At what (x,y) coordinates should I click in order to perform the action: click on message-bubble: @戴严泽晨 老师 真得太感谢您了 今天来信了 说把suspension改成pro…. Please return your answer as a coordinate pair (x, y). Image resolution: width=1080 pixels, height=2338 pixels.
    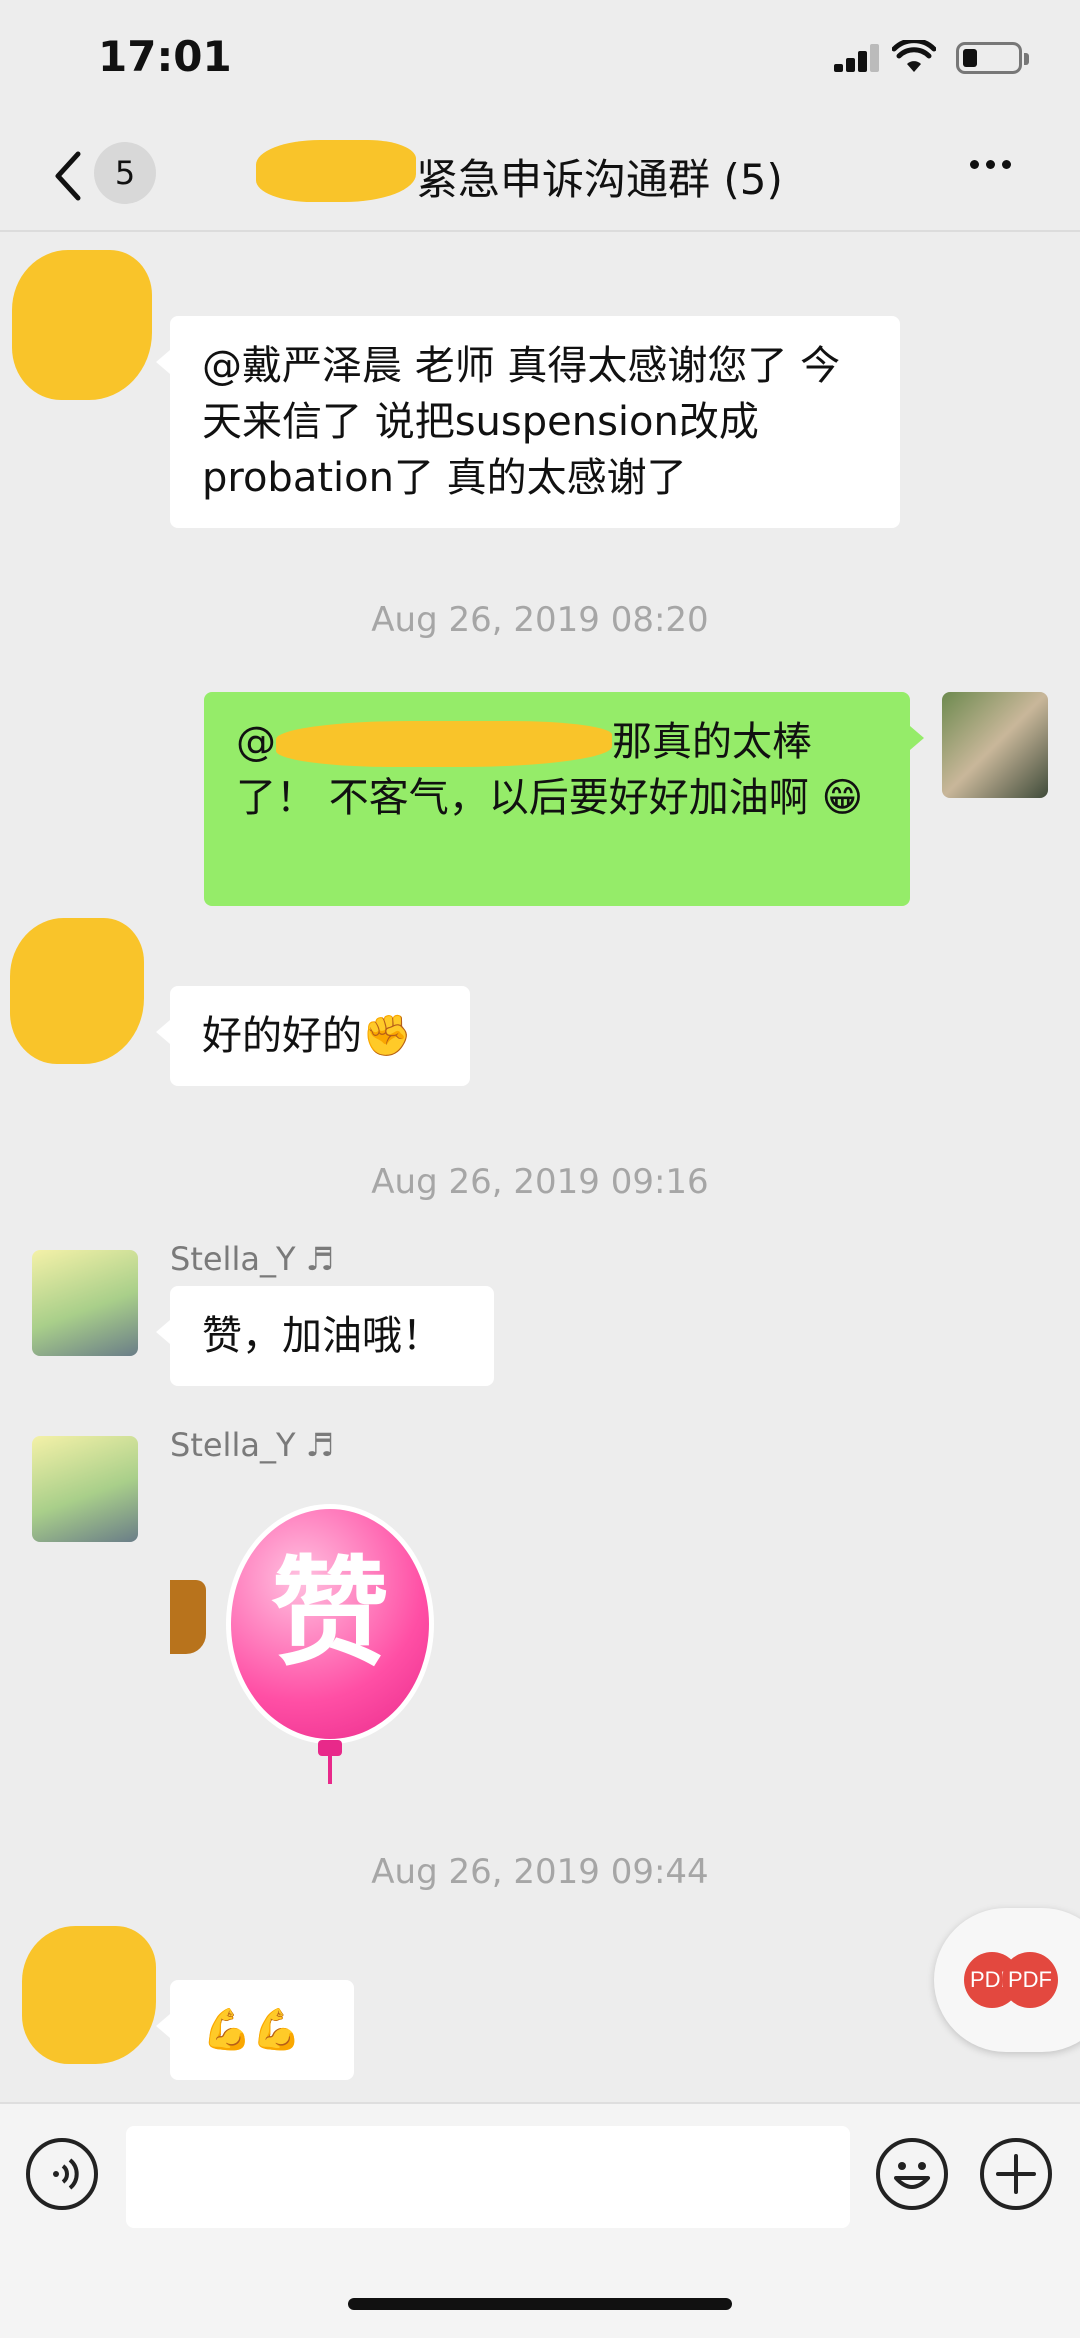
    Looking at the image, I should click on (528, 422).